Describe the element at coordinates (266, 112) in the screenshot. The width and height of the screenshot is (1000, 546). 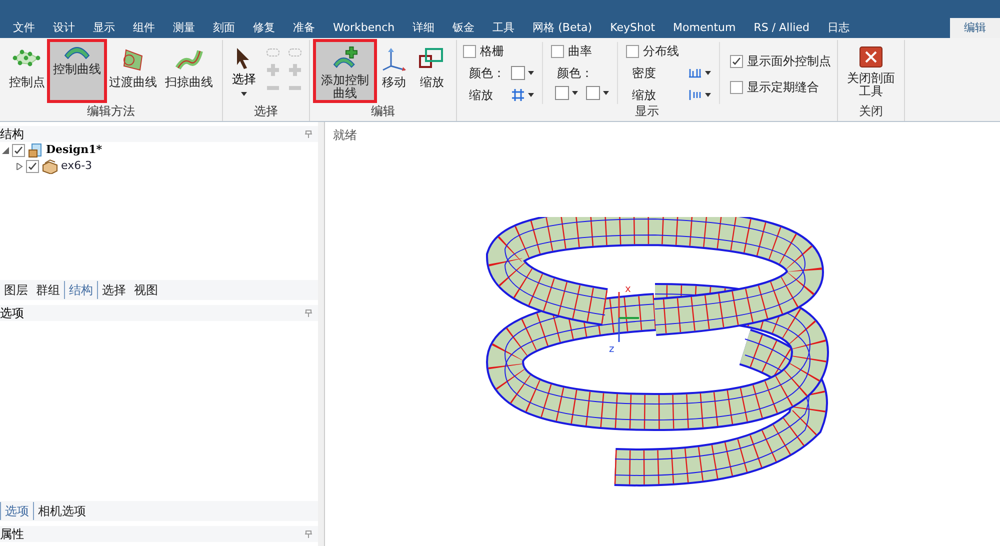
I see `ribbon-group-label: 选择` at that location.